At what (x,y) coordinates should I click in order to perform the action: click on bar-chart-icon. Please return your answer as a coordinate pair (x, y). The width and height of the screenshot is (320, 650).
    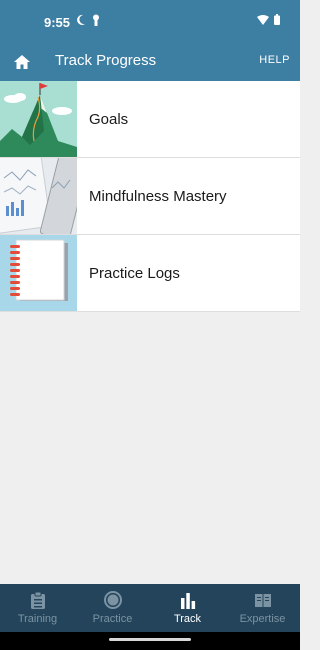
    Looking at the image, I should click on (187, 601).